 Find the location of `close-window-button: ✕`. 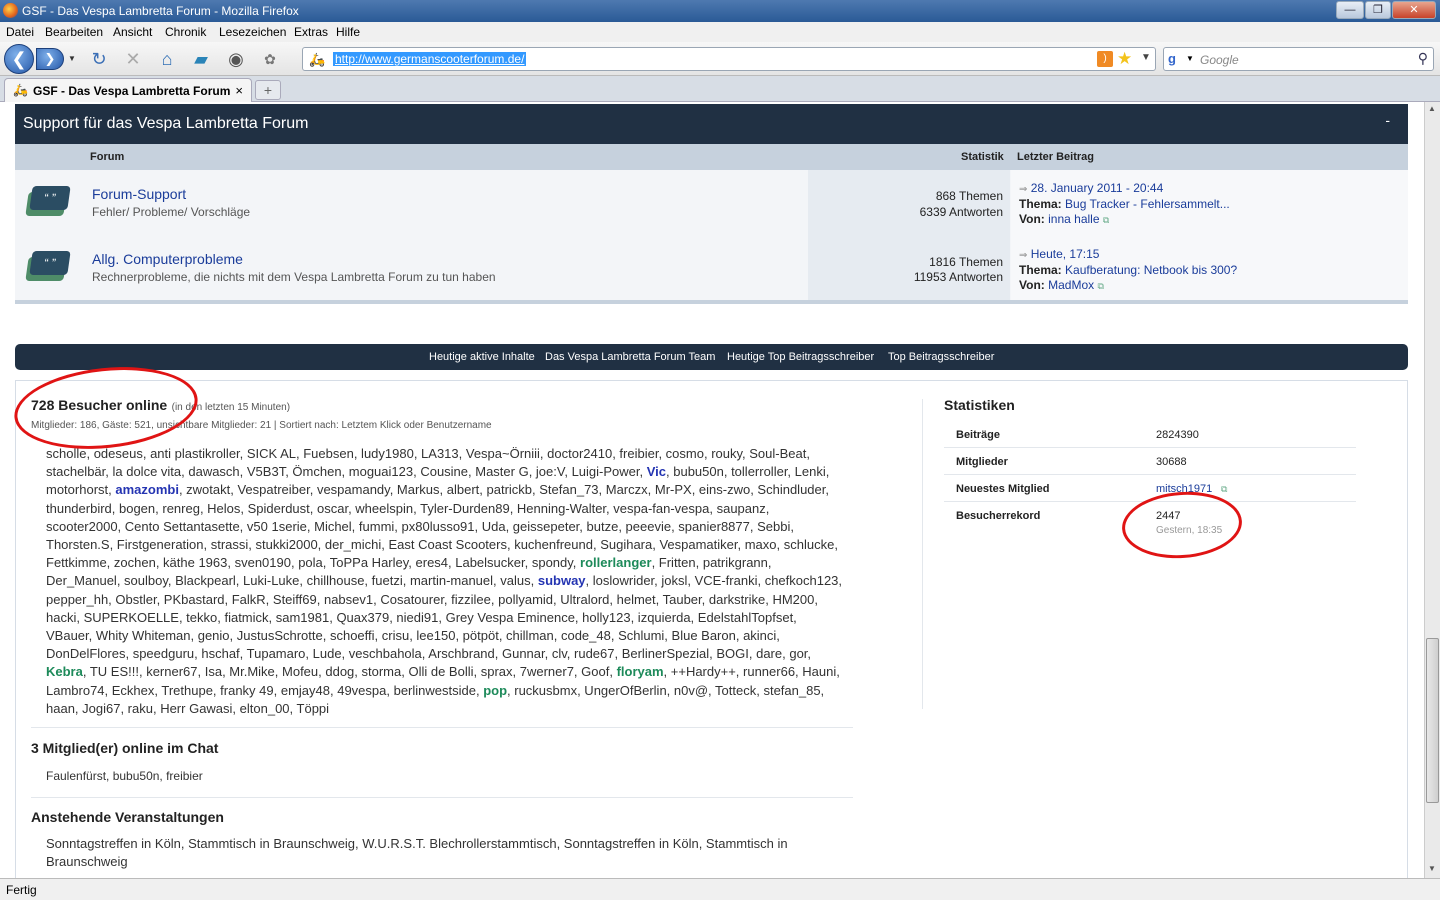

close-window-button: ✕ is located at coordinates (1414, 10).